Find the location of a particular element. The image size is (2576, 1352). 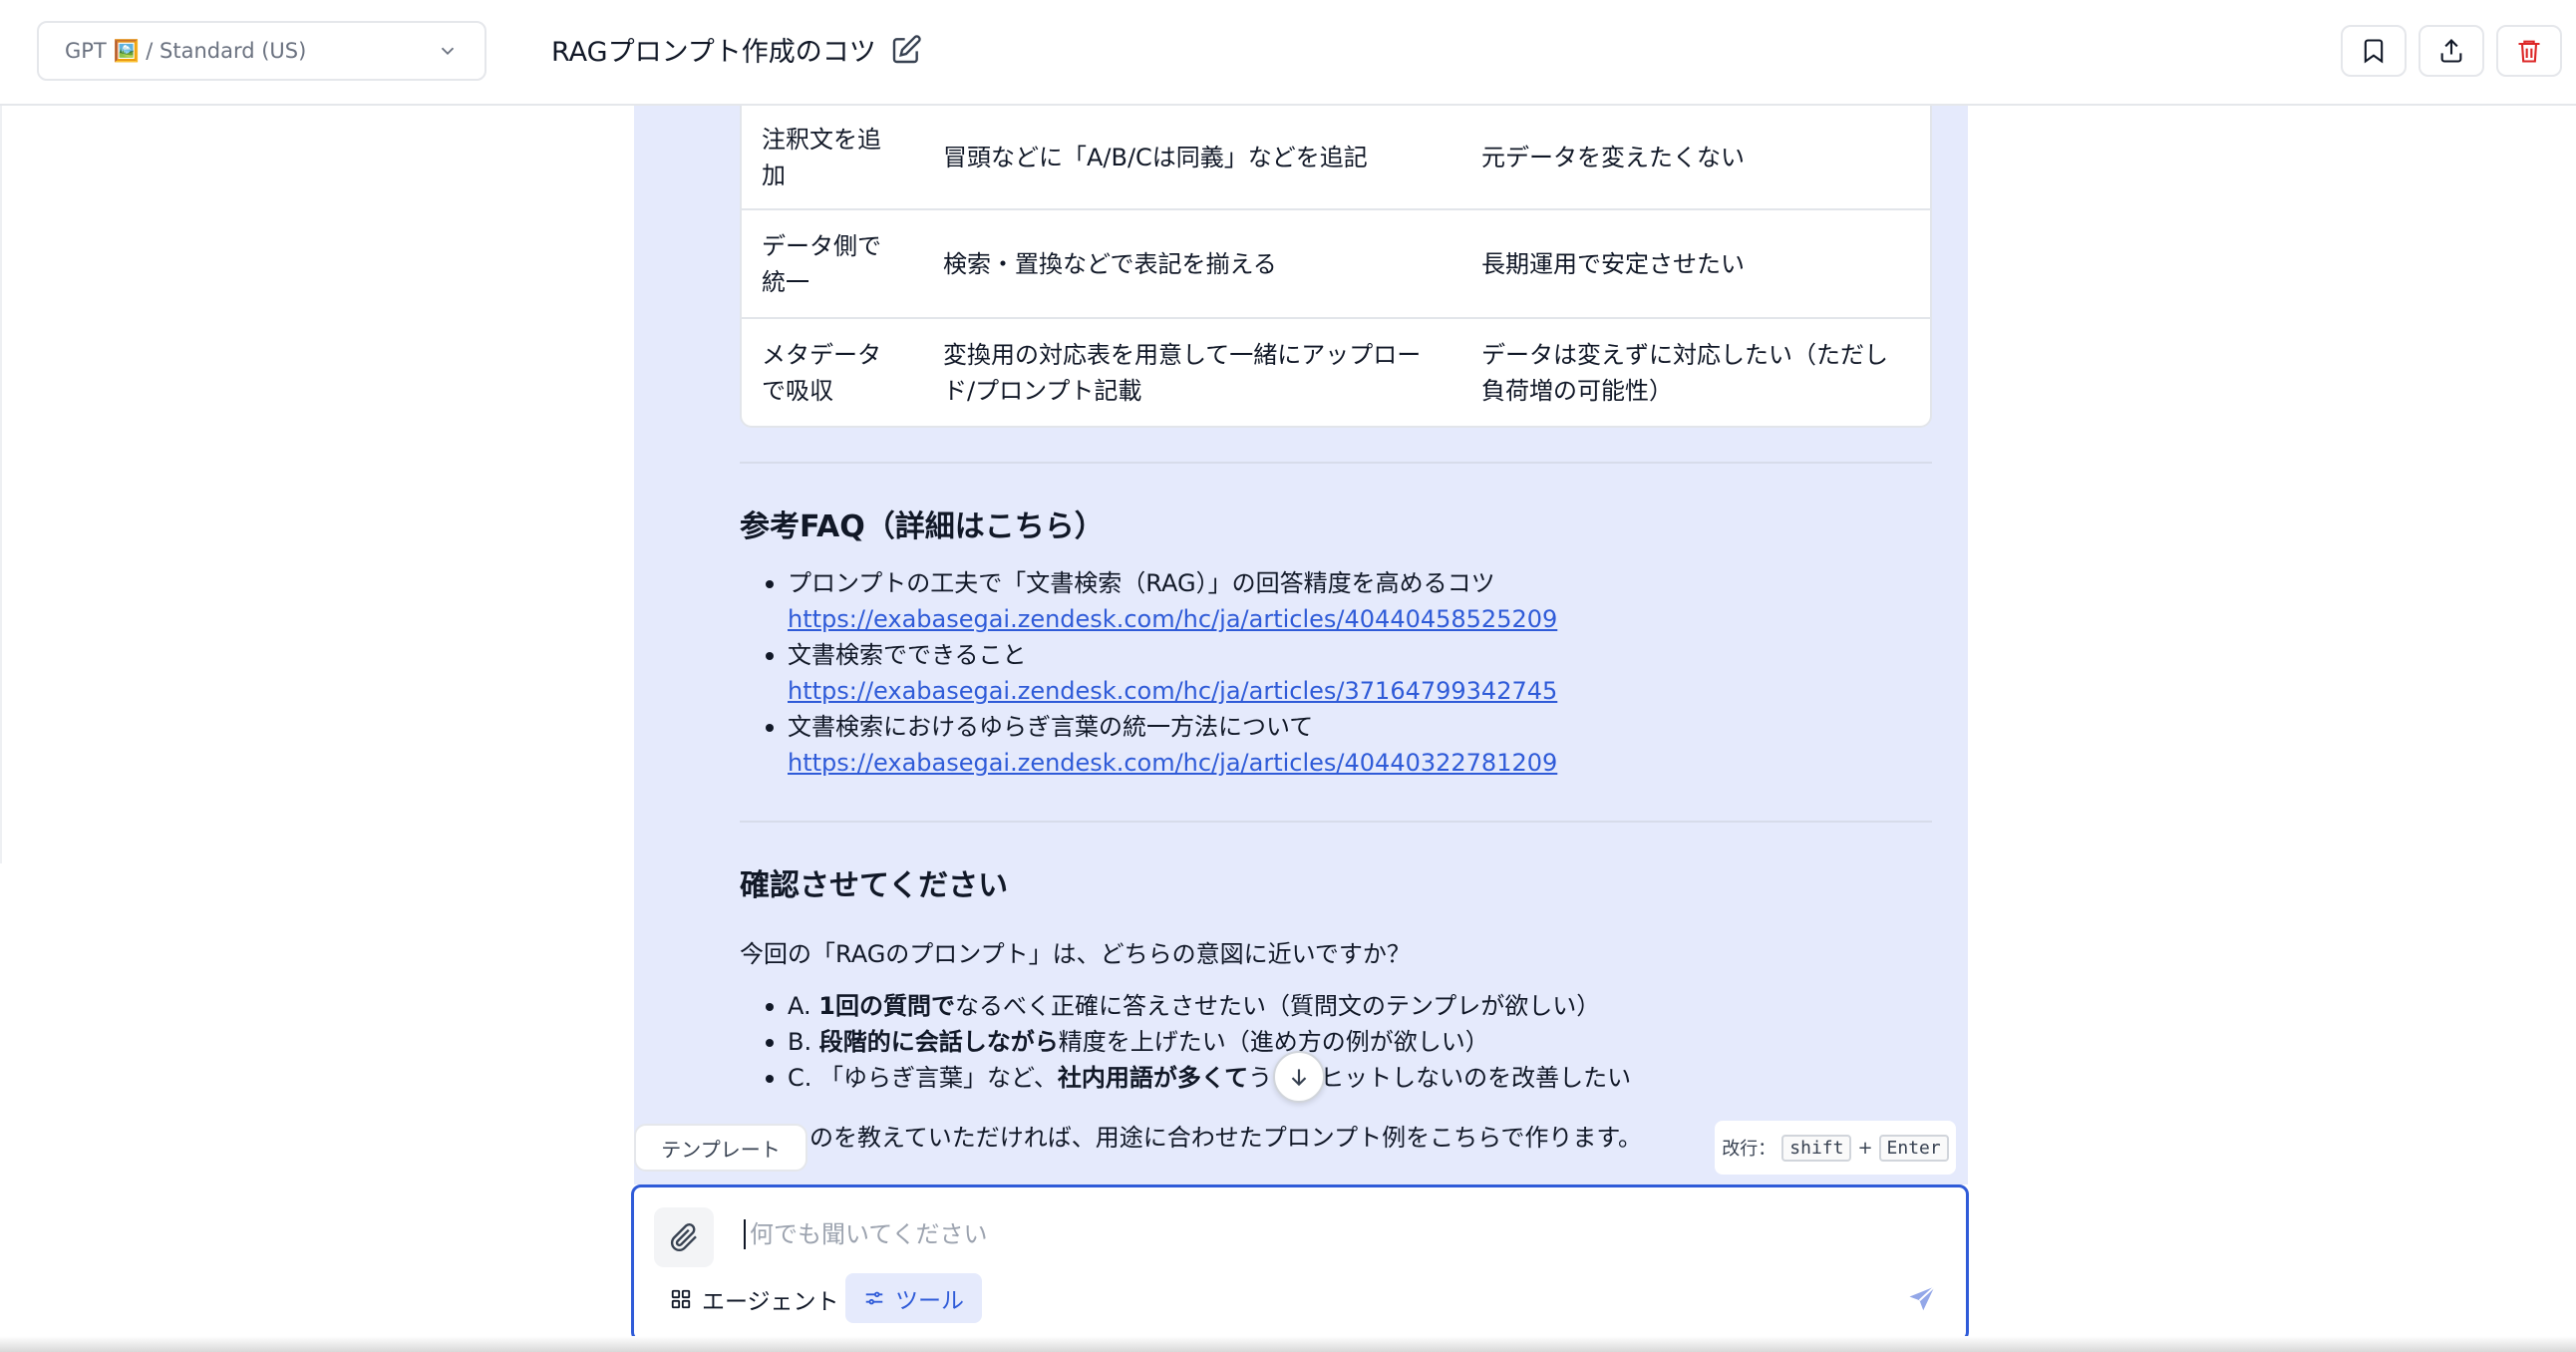

table-cell: 検索・置換などで表記を揃える is located at coordinates (1192, 262).